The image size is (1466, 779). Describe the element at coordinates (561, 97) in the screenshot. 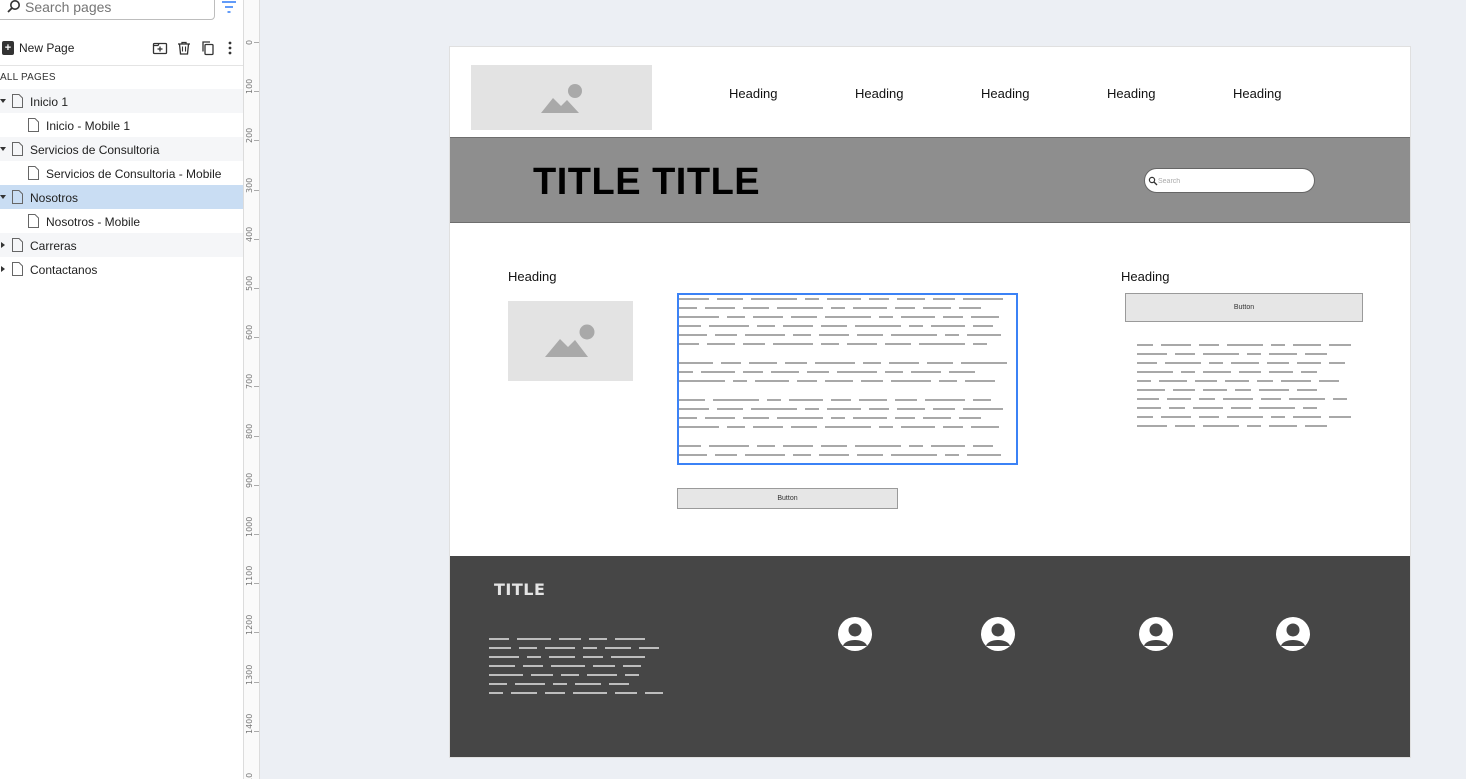

I see `image-placeholder-logo` at that location.